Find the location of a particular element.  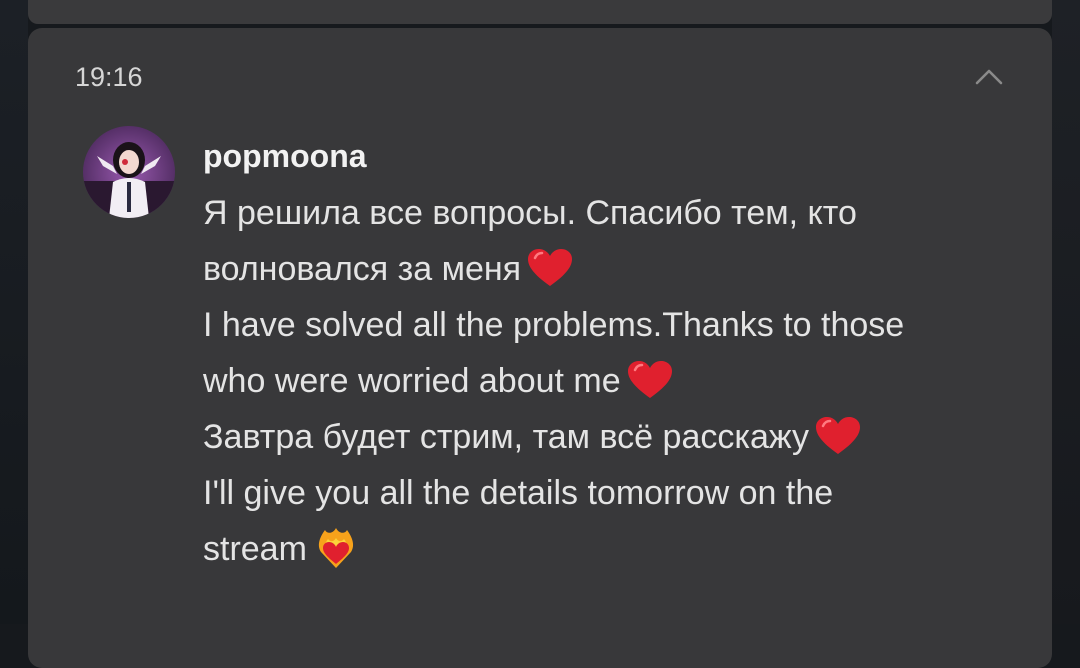

message-line: who were worried about me is located at coordinates (618, 381).